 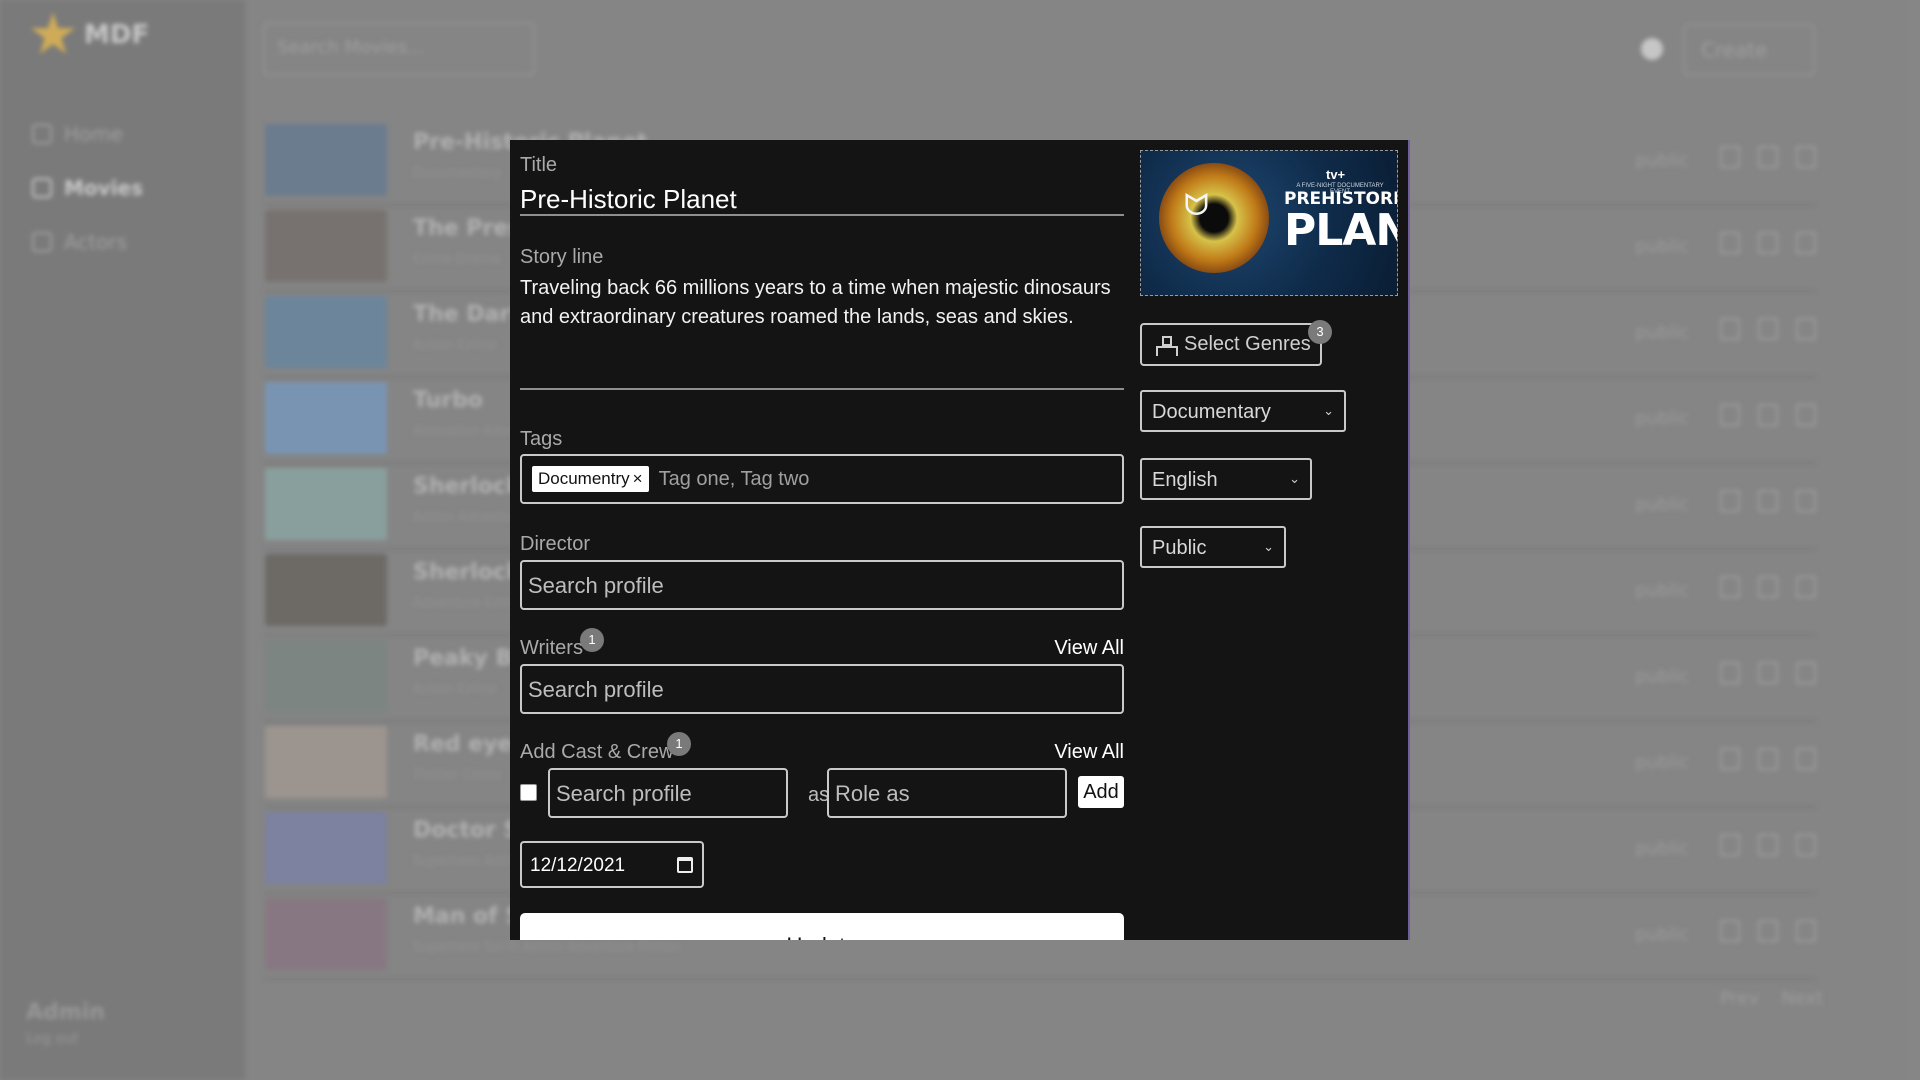 I want to click on writers-count-badge: 1, so click(x=592, y=640).